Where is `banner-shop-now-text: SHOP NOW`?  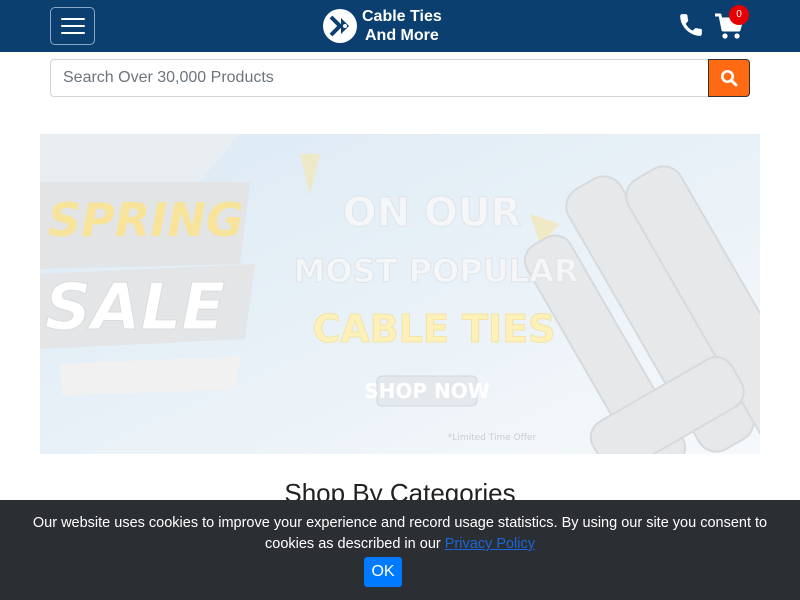 banner-shop-now-text: SHOP NOW is located at coordinates (427, 391).